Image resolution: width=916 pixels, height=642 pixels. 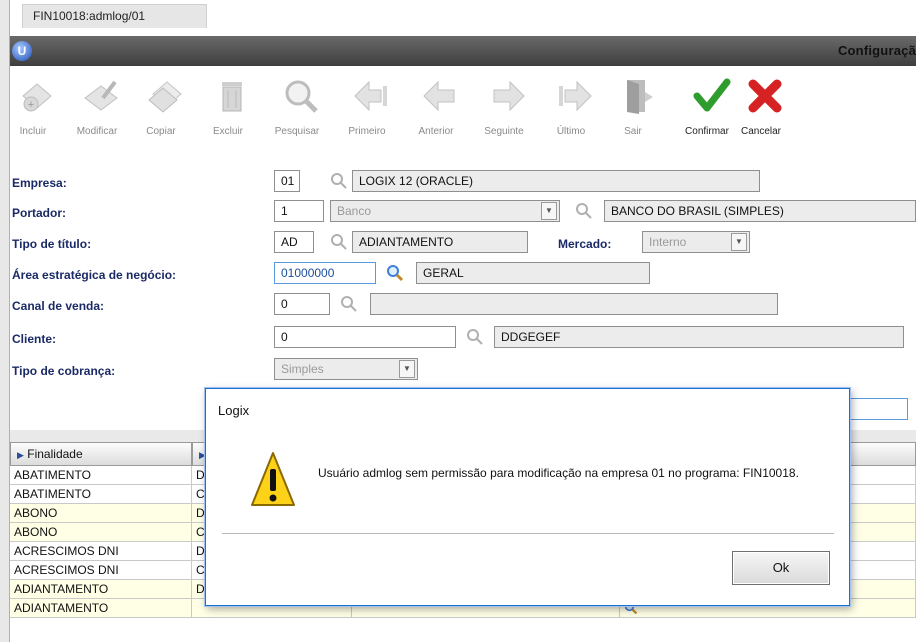 What do you see at coordinates (349, 304) in the screenshot?
I see `canal-search-icon` at bounding box center [349, 304].